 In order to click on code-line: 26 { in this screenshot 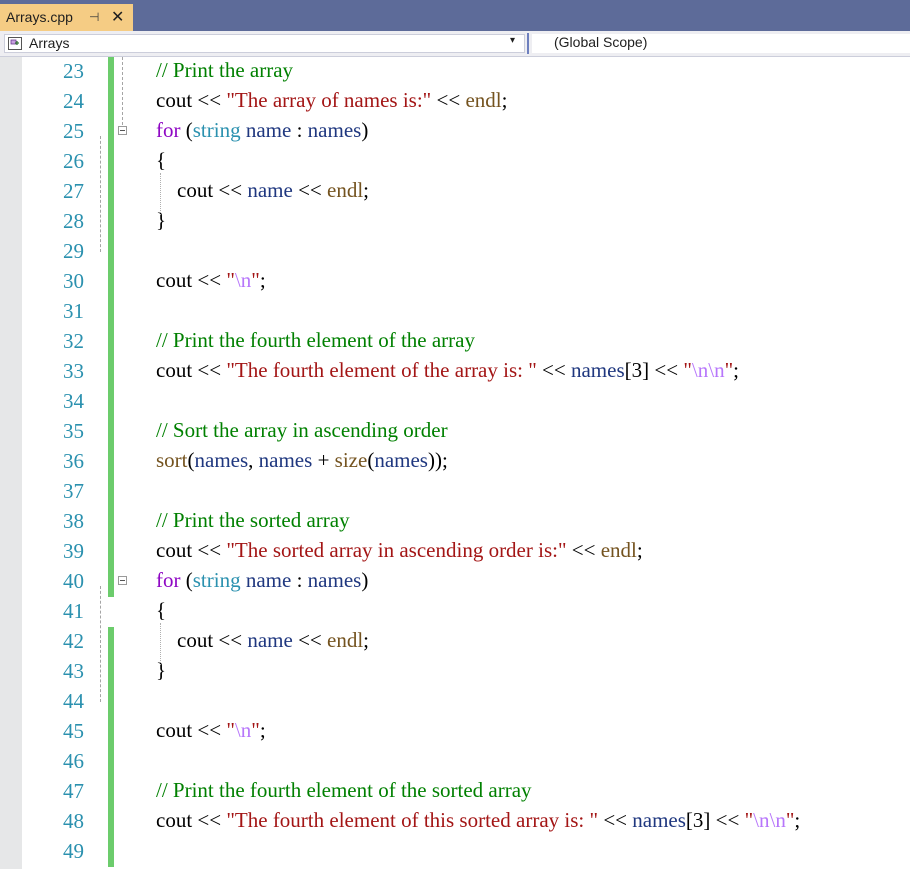, I will do `click(466, 162)`.